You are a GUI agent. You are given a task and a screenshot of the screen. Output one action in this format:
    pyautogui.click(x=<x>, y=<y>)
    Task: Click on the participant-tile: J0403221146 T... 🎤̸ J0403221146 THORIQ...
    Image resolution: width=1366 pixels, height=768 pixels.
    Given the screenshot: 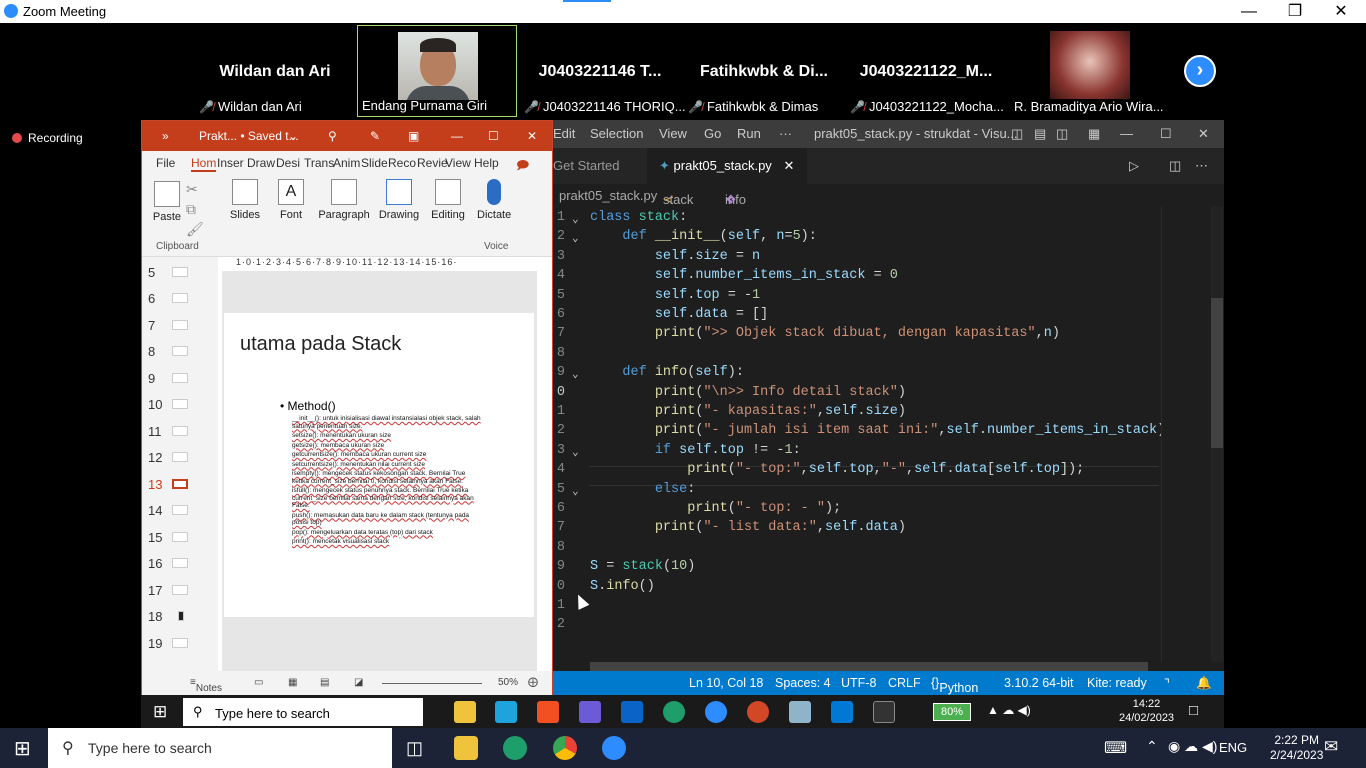 What is the action you would take?
    pyautogui.click(x=603, y=71)
    